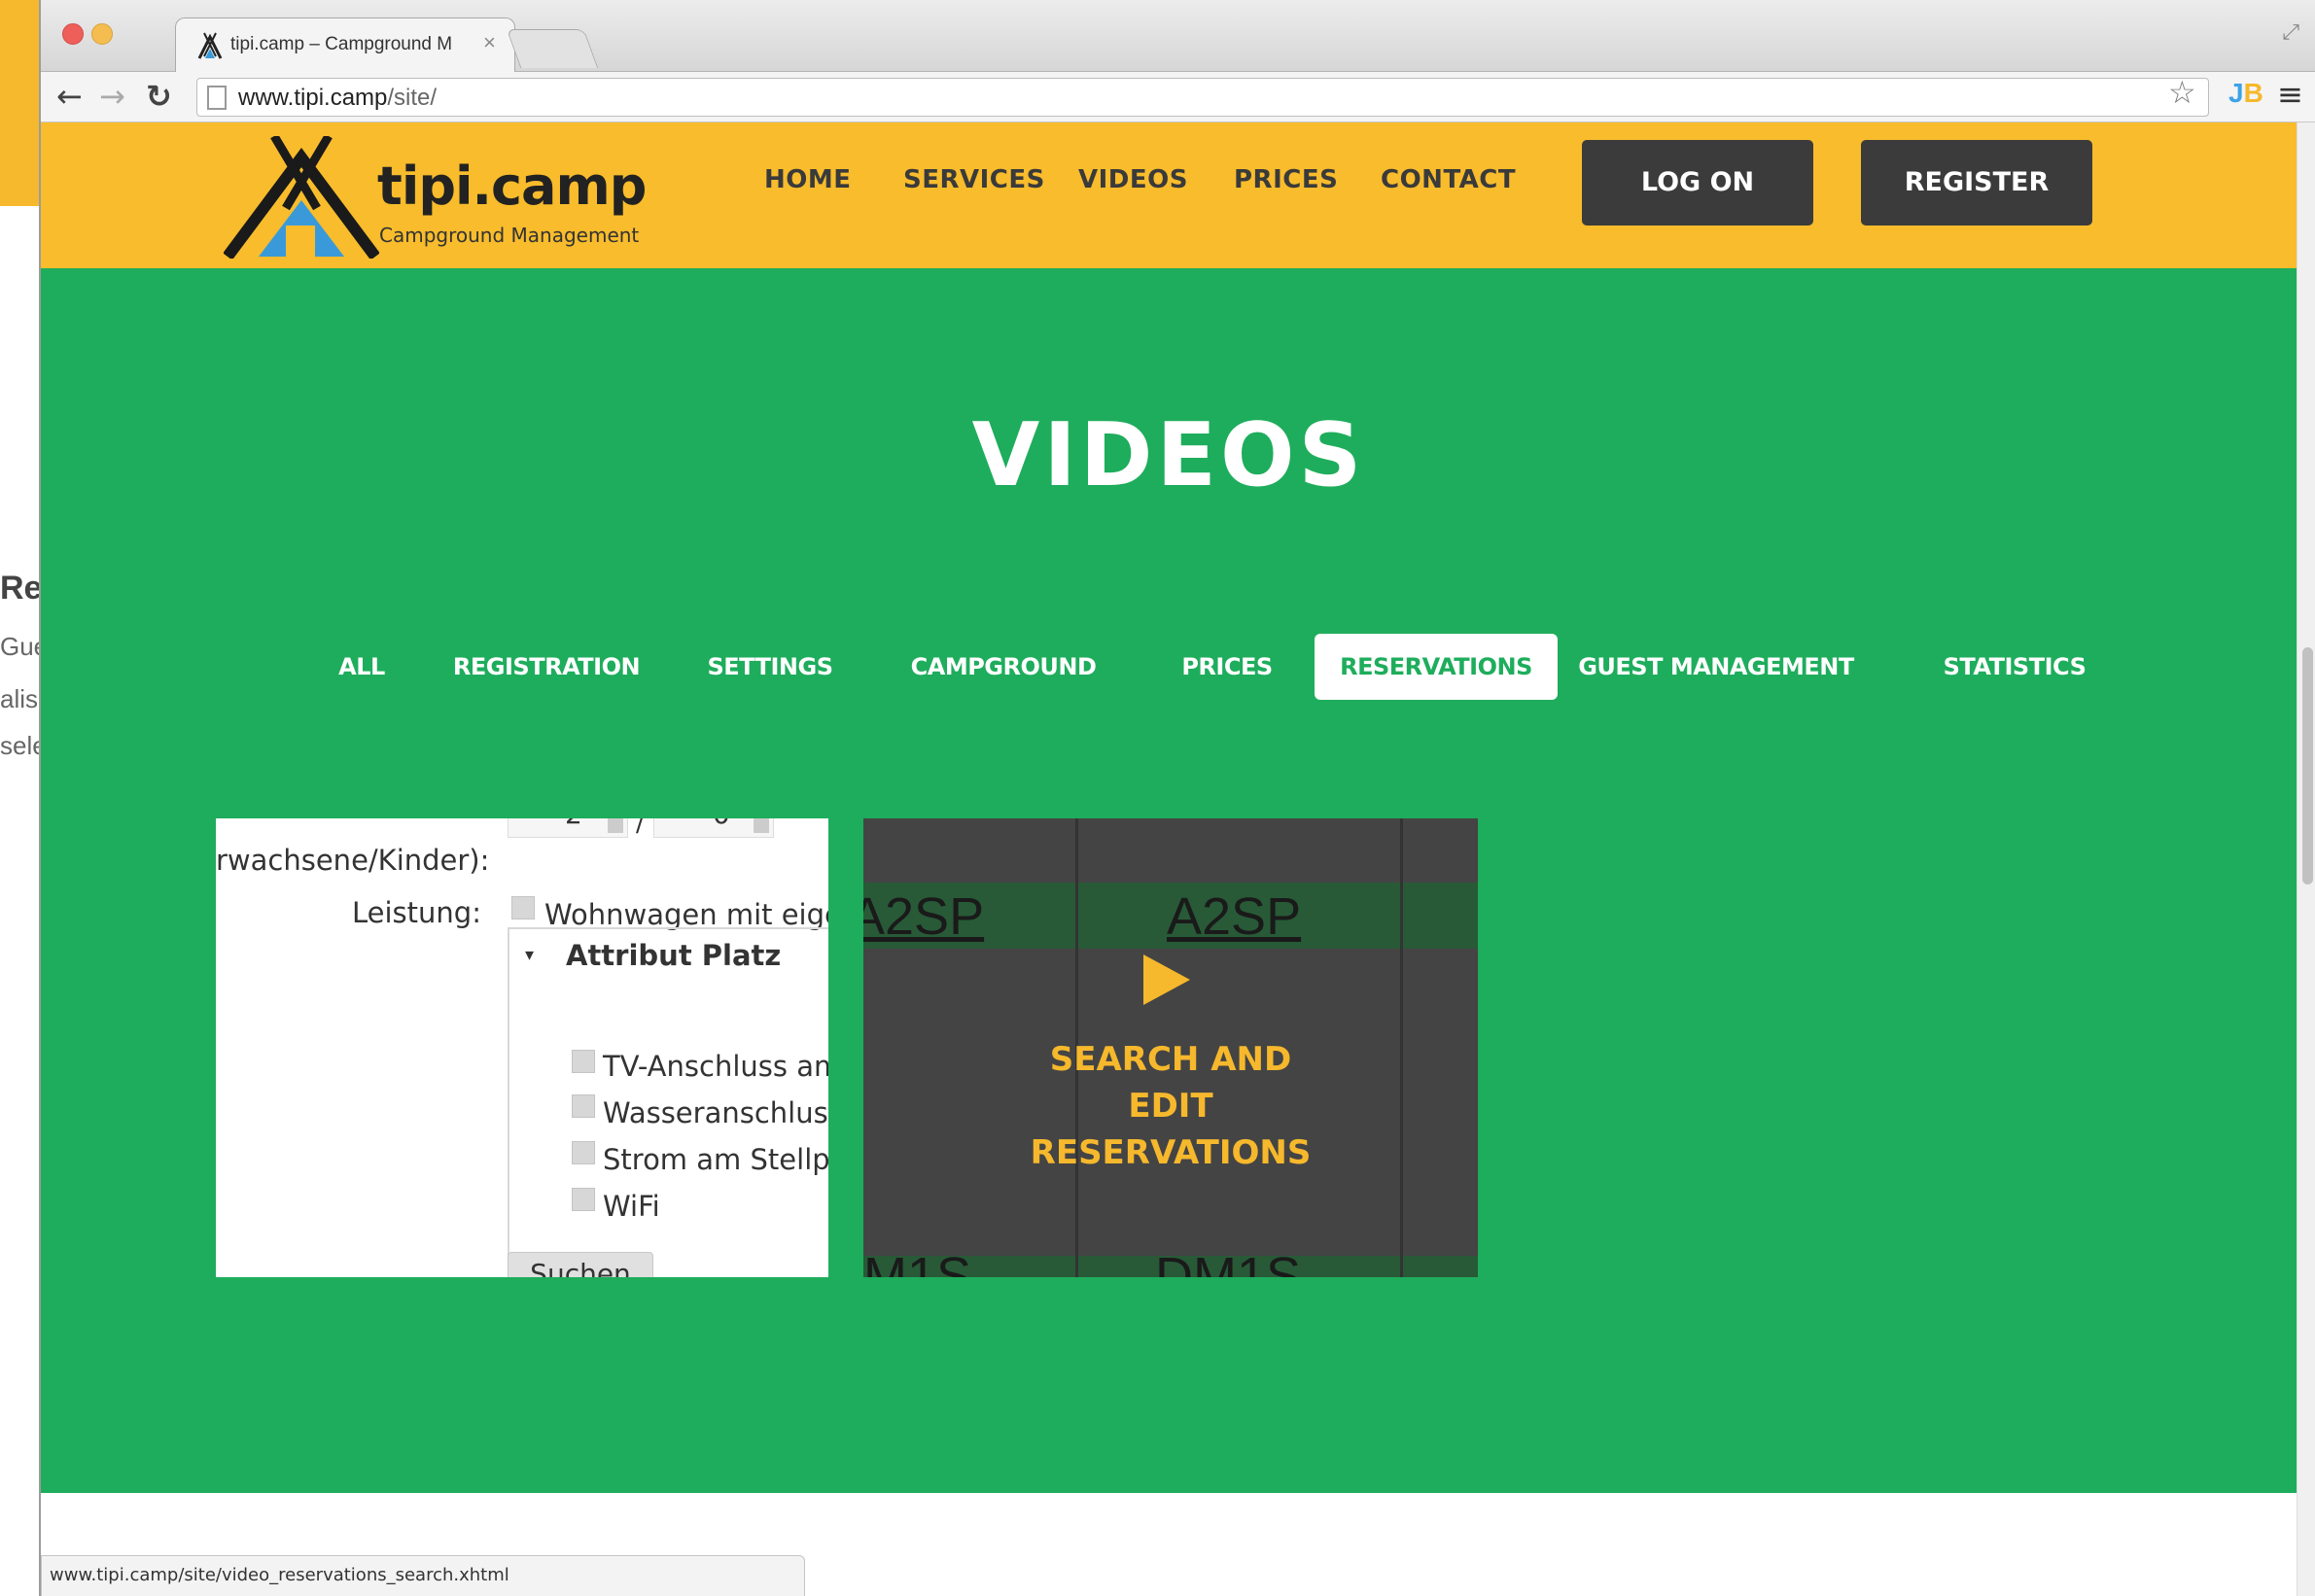  What do you see at coordinates (715, 1159) in the screenshot?
I see `attribute-label: Strom am Stellpl` at bounding box center [715, 1159].